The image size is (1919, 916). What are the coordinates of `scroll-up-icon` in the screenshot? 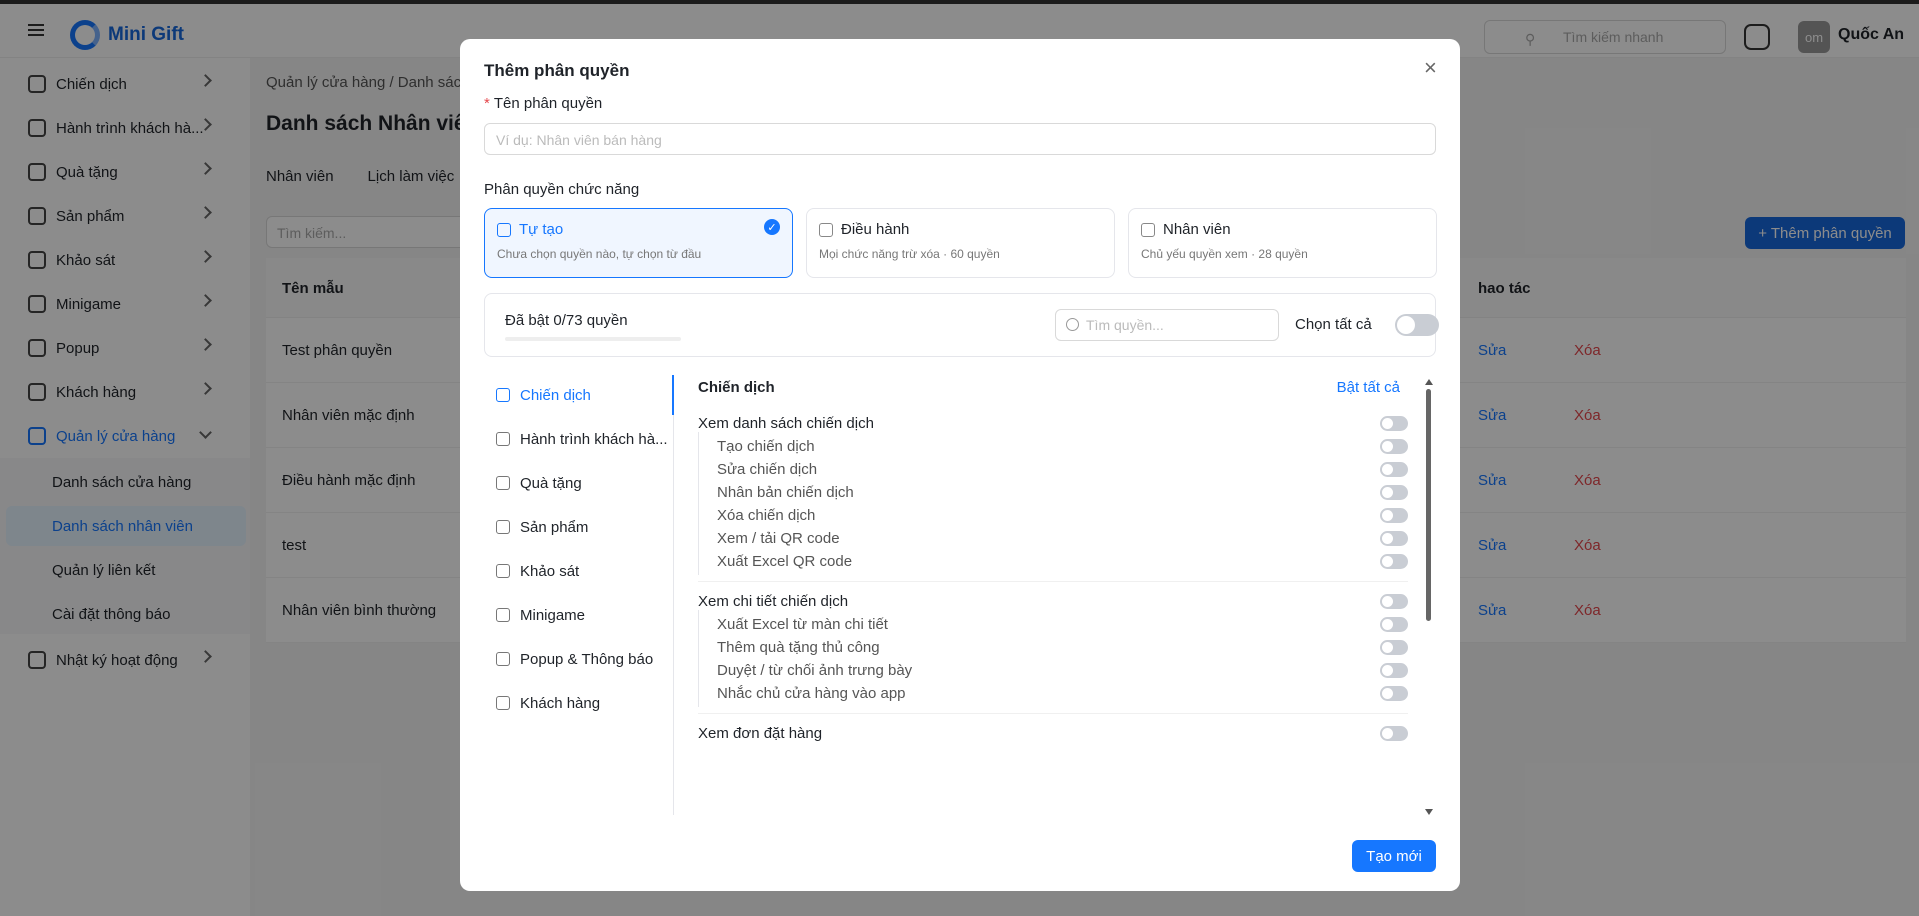 It's located at (1429, 382).